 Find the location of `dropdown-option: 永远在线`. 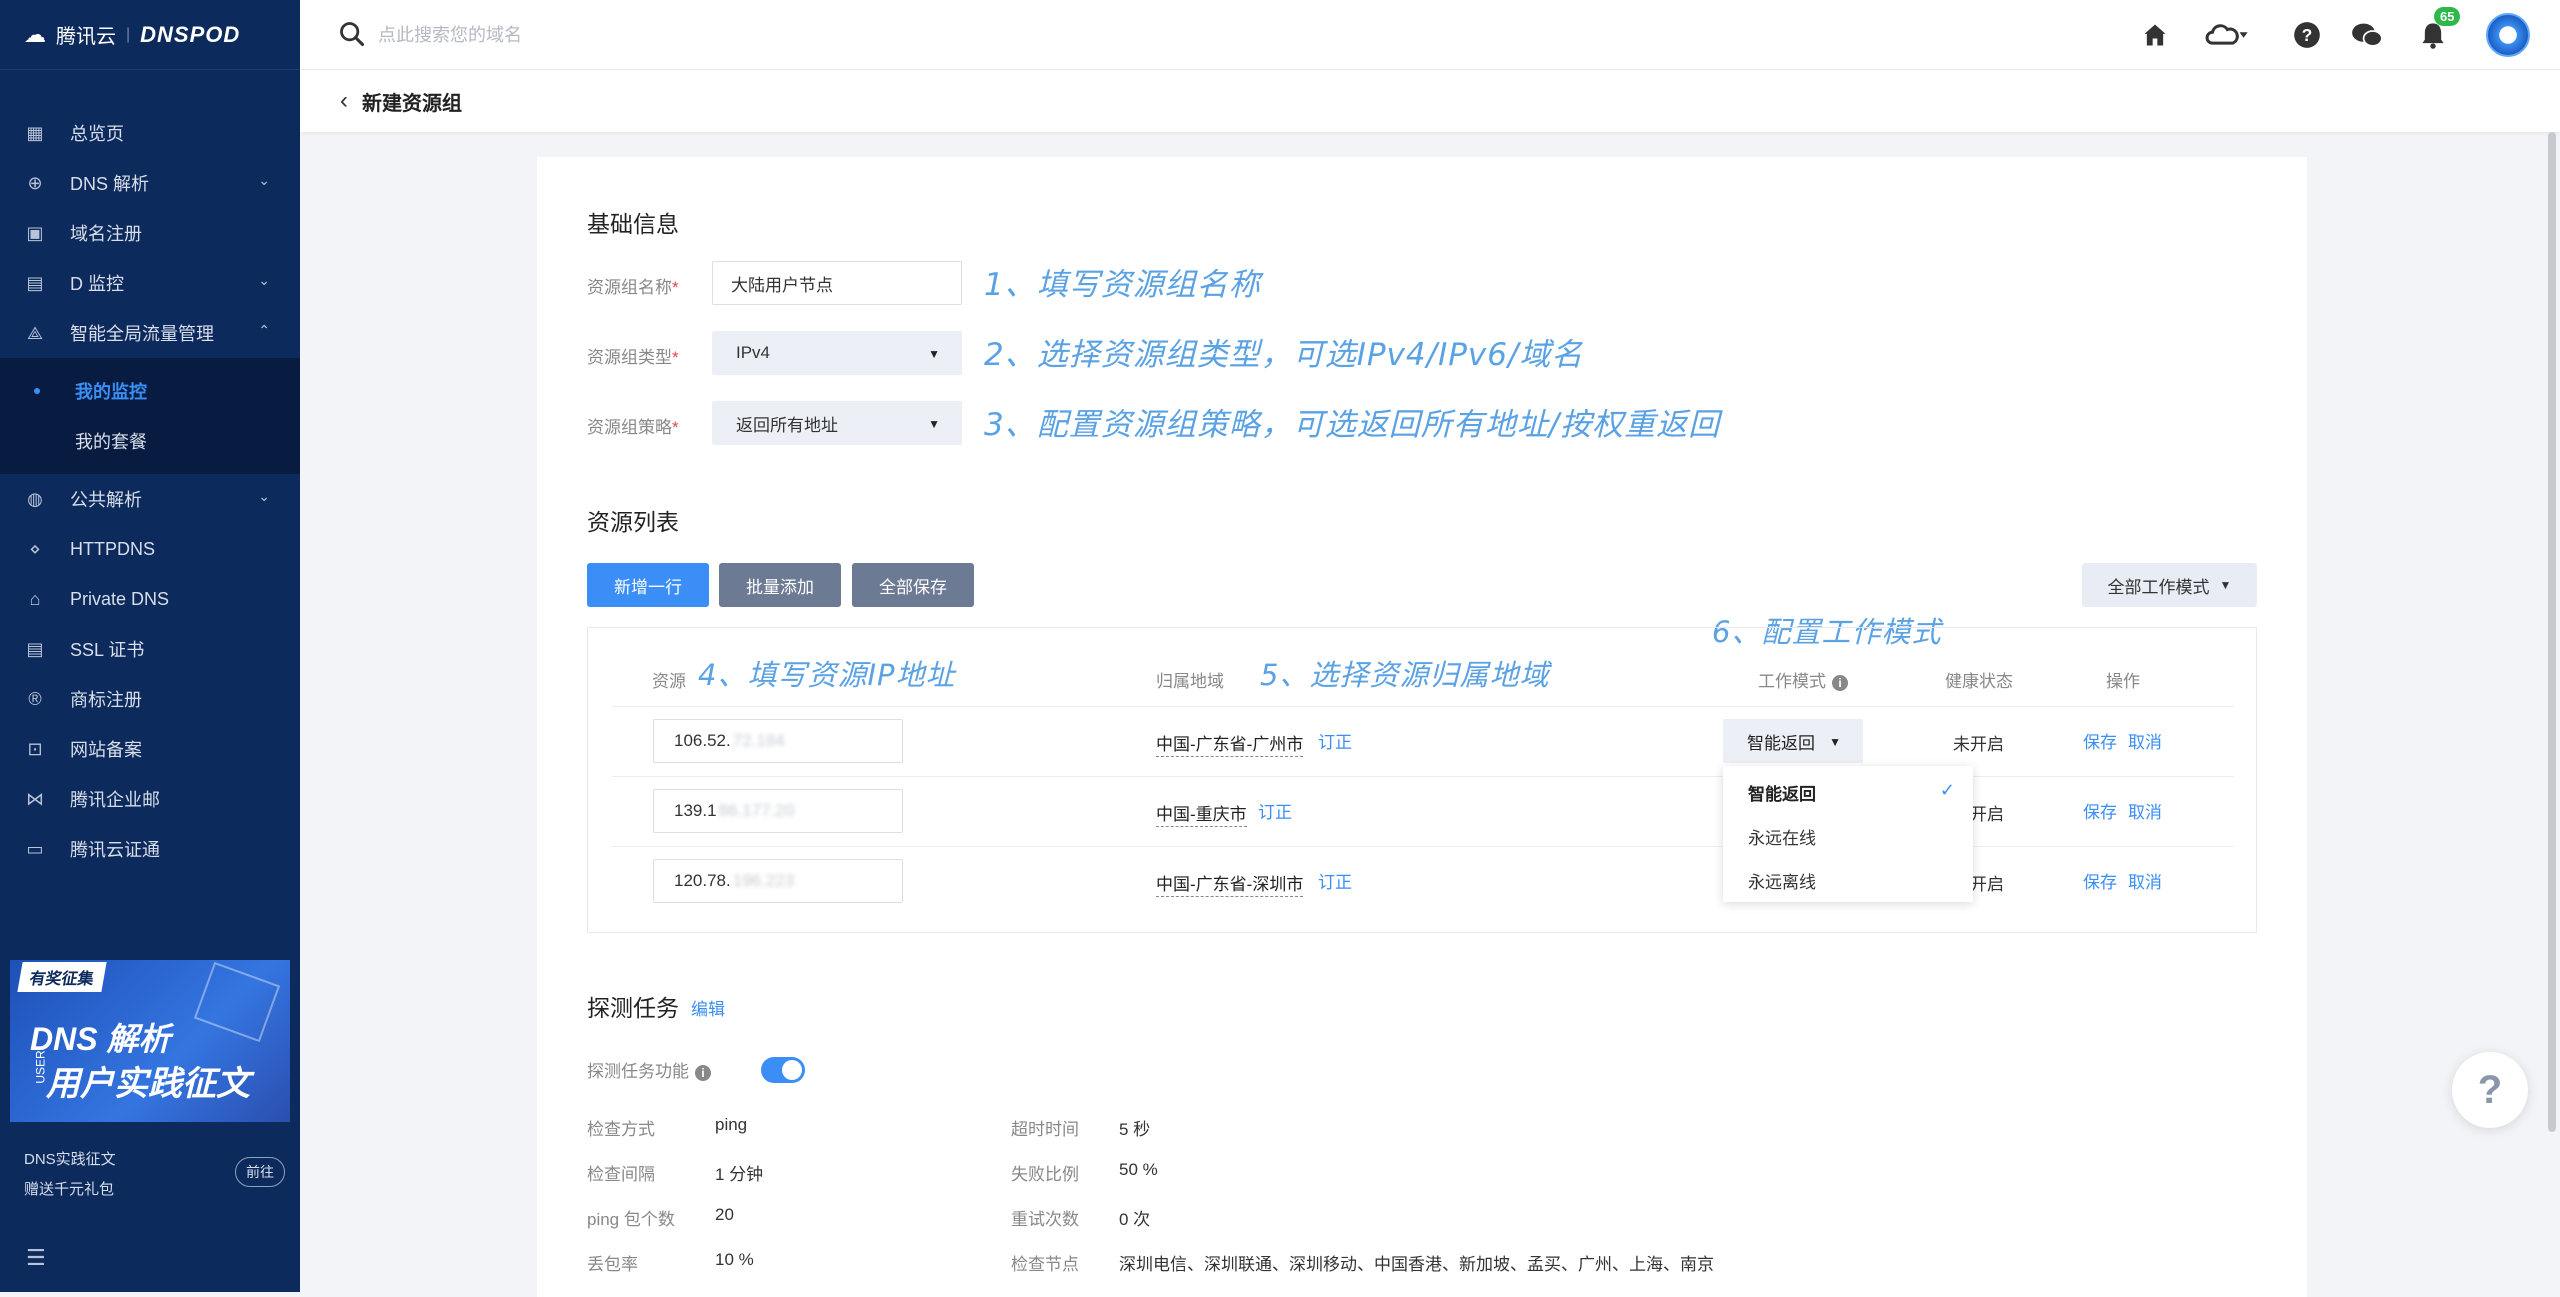

dropdown-option: 永远在线 is located at coordinates (1848, 836).